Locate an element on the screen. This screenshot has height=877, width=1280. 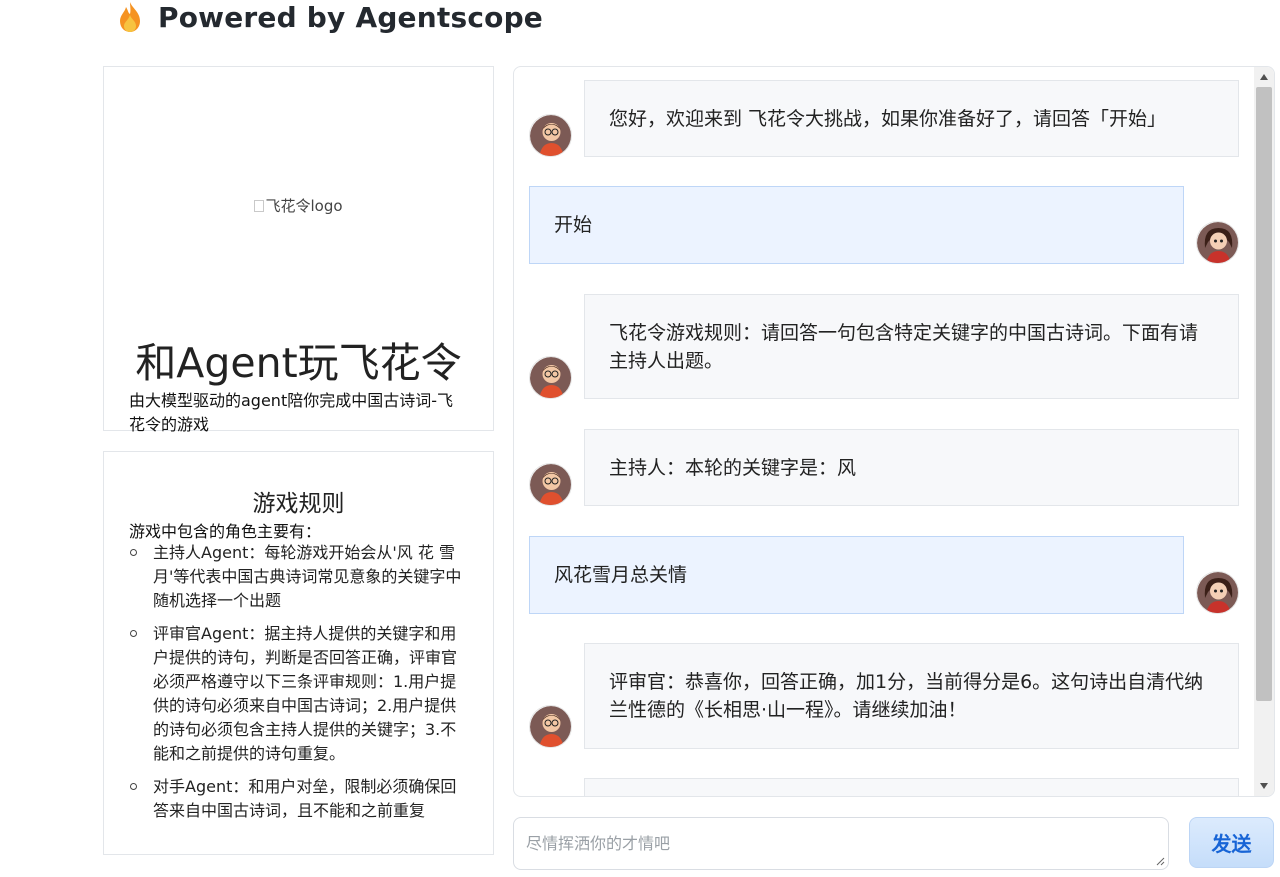
rules-intro: 游戏中包含的角色主要有： is located at coordinates (225, 531).